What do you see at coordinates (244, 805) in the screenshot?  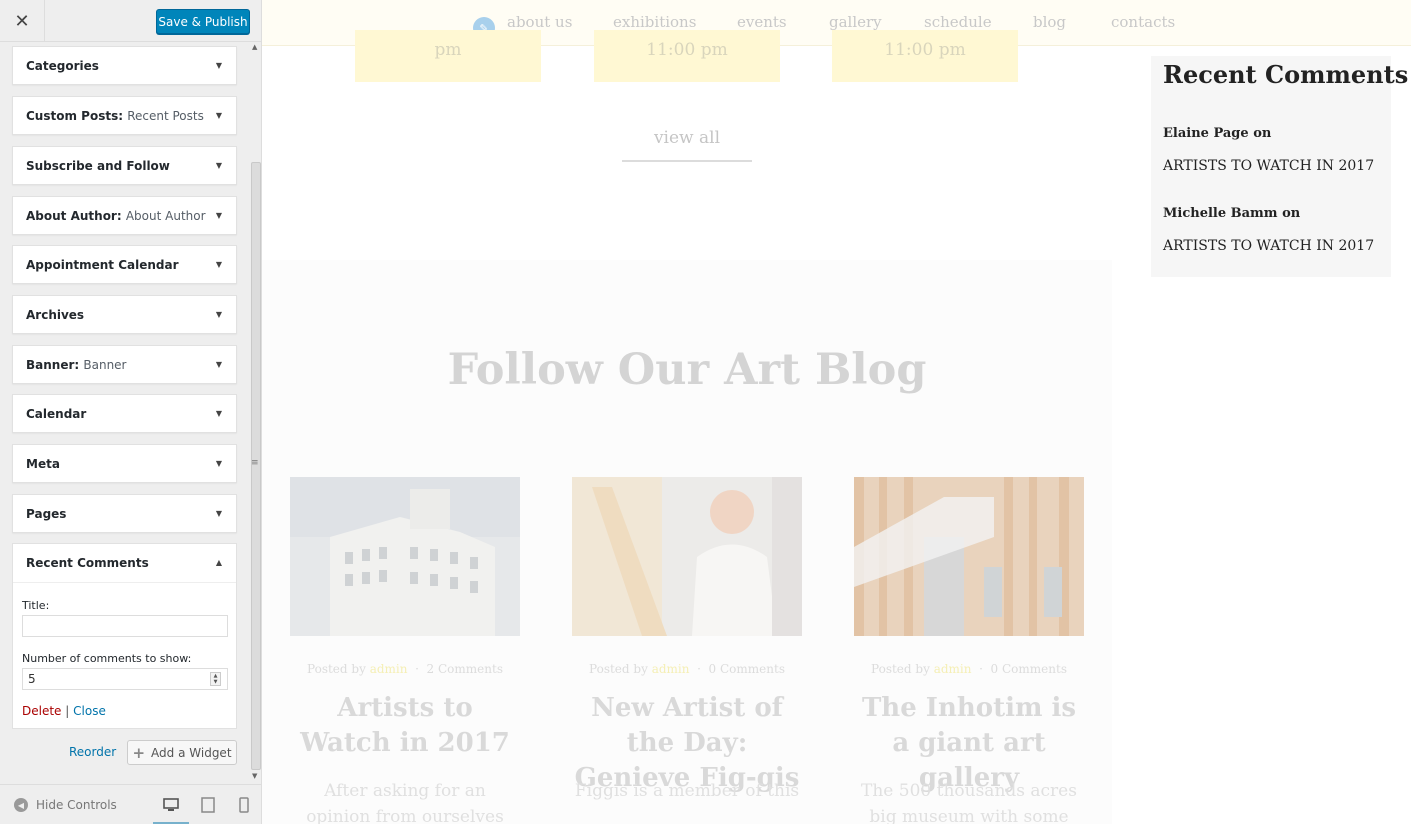 I see `mobile-preview-icon` at bounding box center [244, 805].